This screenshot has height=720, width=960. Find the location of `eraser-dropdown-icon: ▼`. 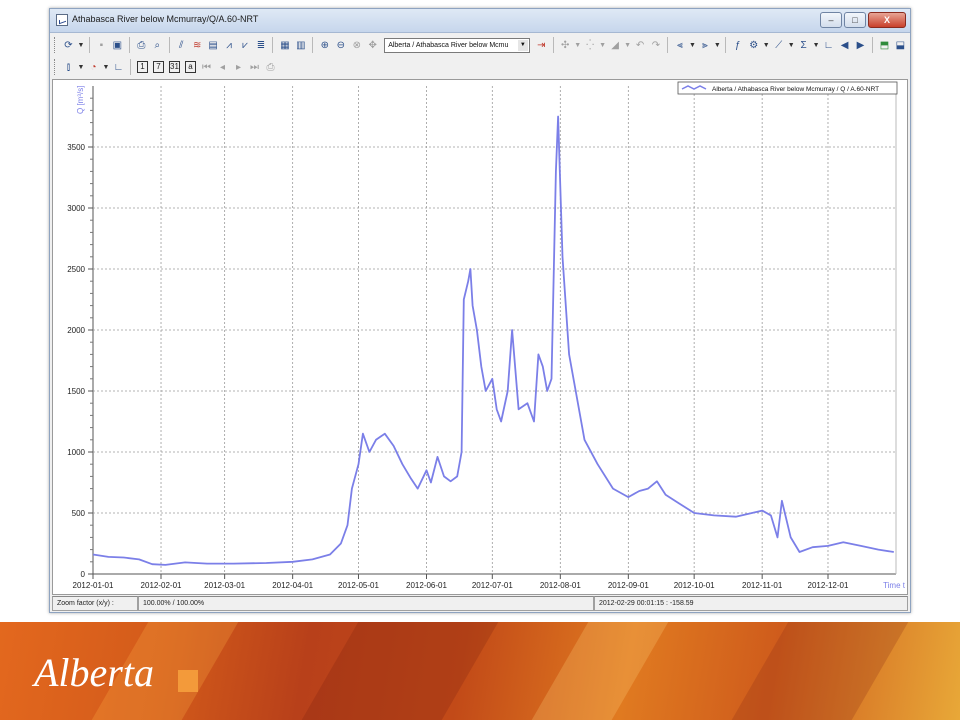

eraser-dropdown-icon: ▼ is located at coordinates (628, 45).